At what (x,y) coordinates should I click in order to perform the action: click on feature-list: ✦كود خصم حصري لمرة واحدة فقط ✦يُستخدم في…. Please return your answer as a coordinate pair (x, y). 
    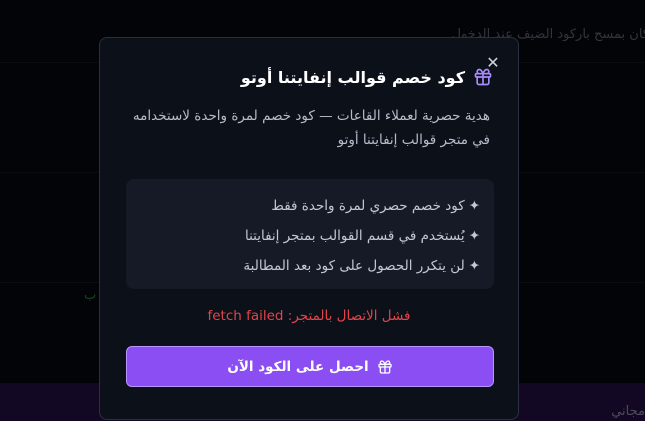
    Looking at the image, I should click on (310, 234).